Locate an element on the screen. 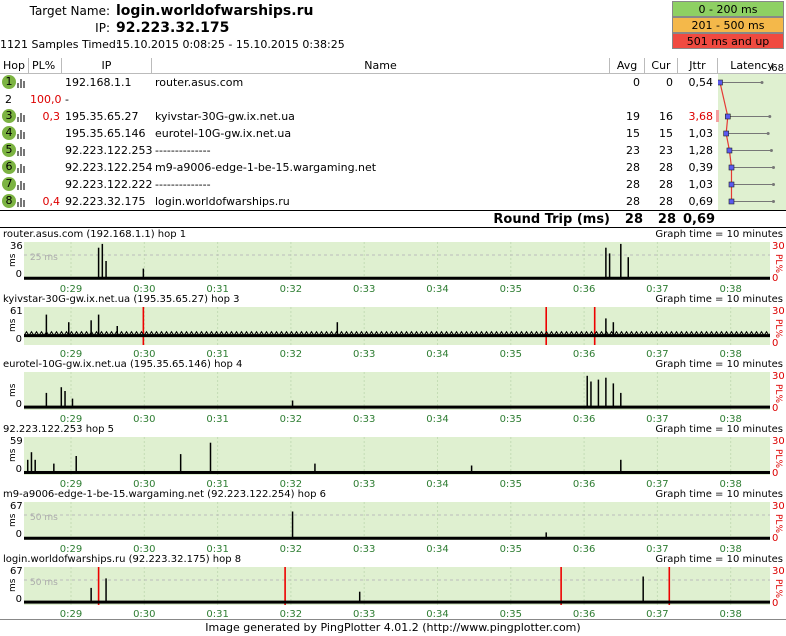 Image resolution: width=786 pixels, height=636 pixels. col-ip: IP is located at coordinates (107, 66).